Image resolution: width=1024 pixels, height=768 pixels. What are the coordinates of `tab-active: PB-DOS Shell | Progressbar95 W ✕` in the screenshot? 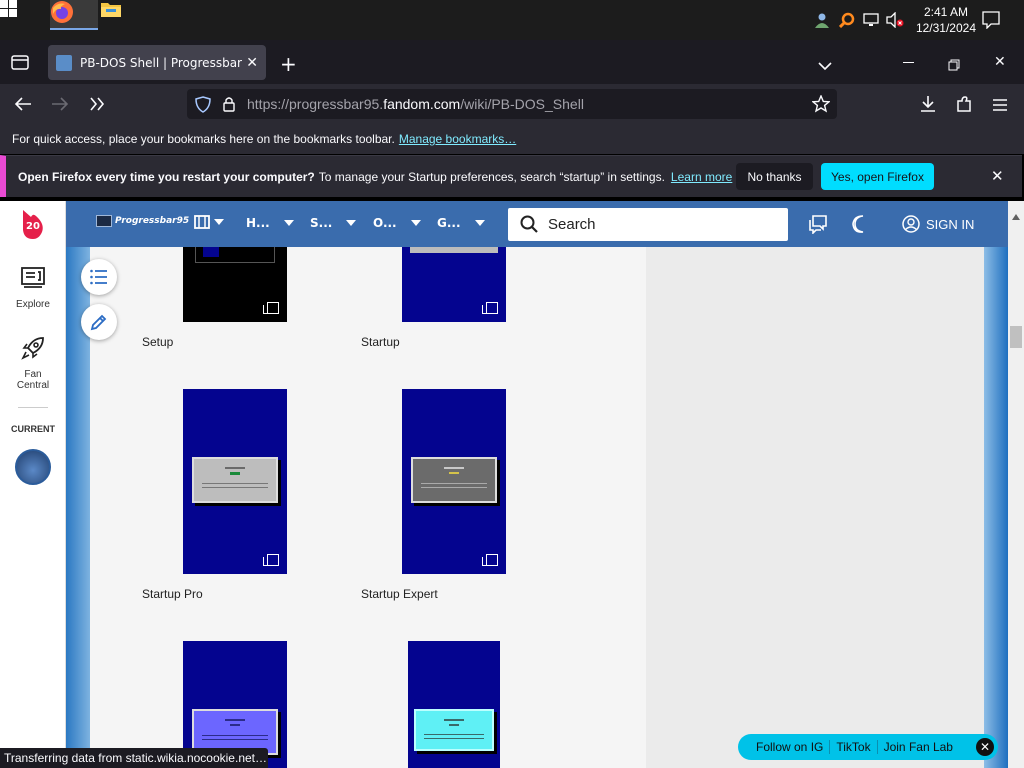 It's located at (157, 62).